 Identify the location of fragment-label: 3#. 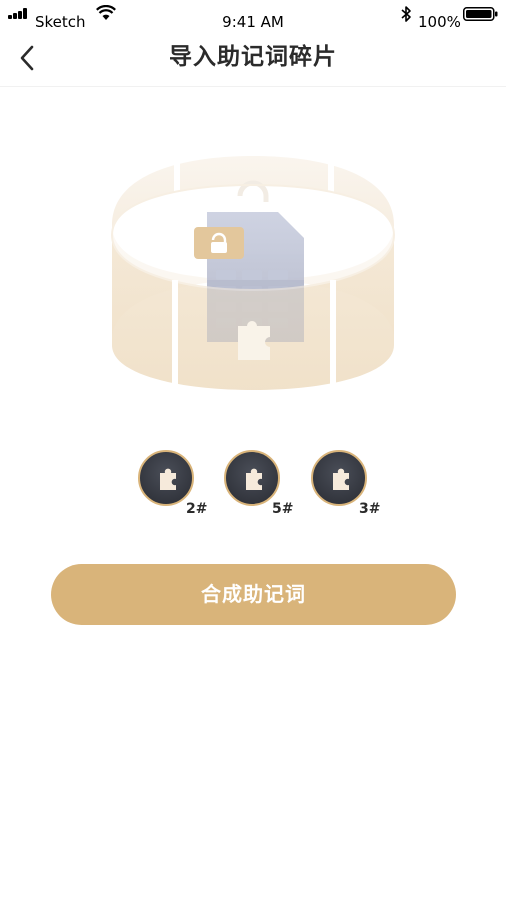
(370, 509).